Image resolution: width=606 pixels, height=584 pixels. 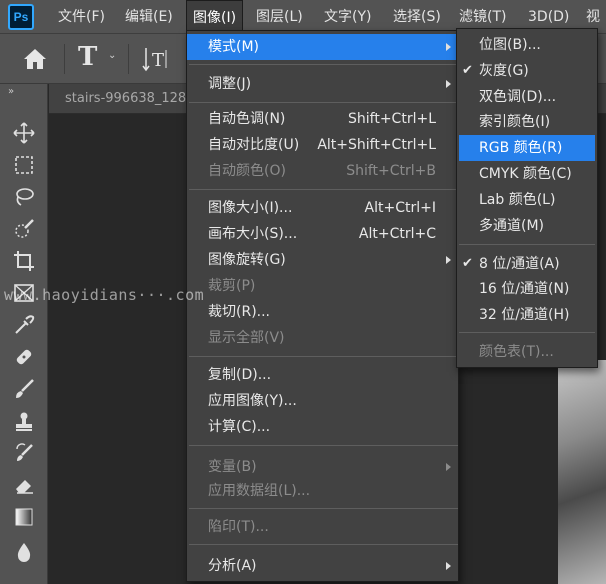 I want to click on menu-item-label: 图像旋转(G), so click(x=247, y=260).